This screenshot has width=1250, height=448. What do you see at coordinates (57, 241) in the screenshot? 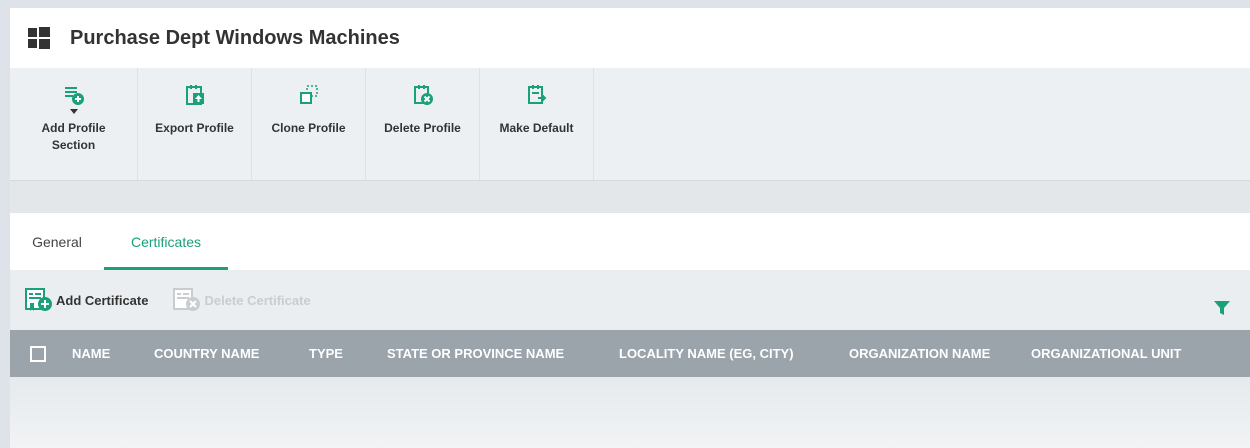
I see `tab-general: General` at bounding box center [57, 241].